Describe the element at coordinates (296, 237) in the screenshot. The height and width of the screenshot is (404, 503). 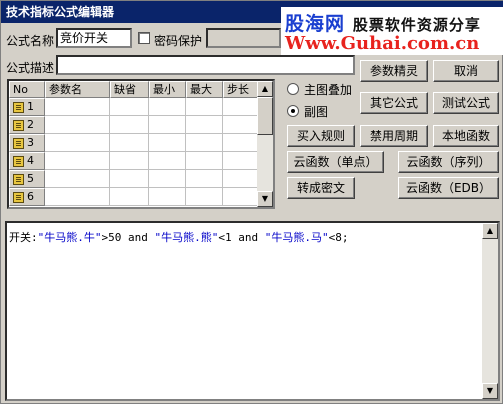
I see `code-string: "牛马熊.马"` at that location.